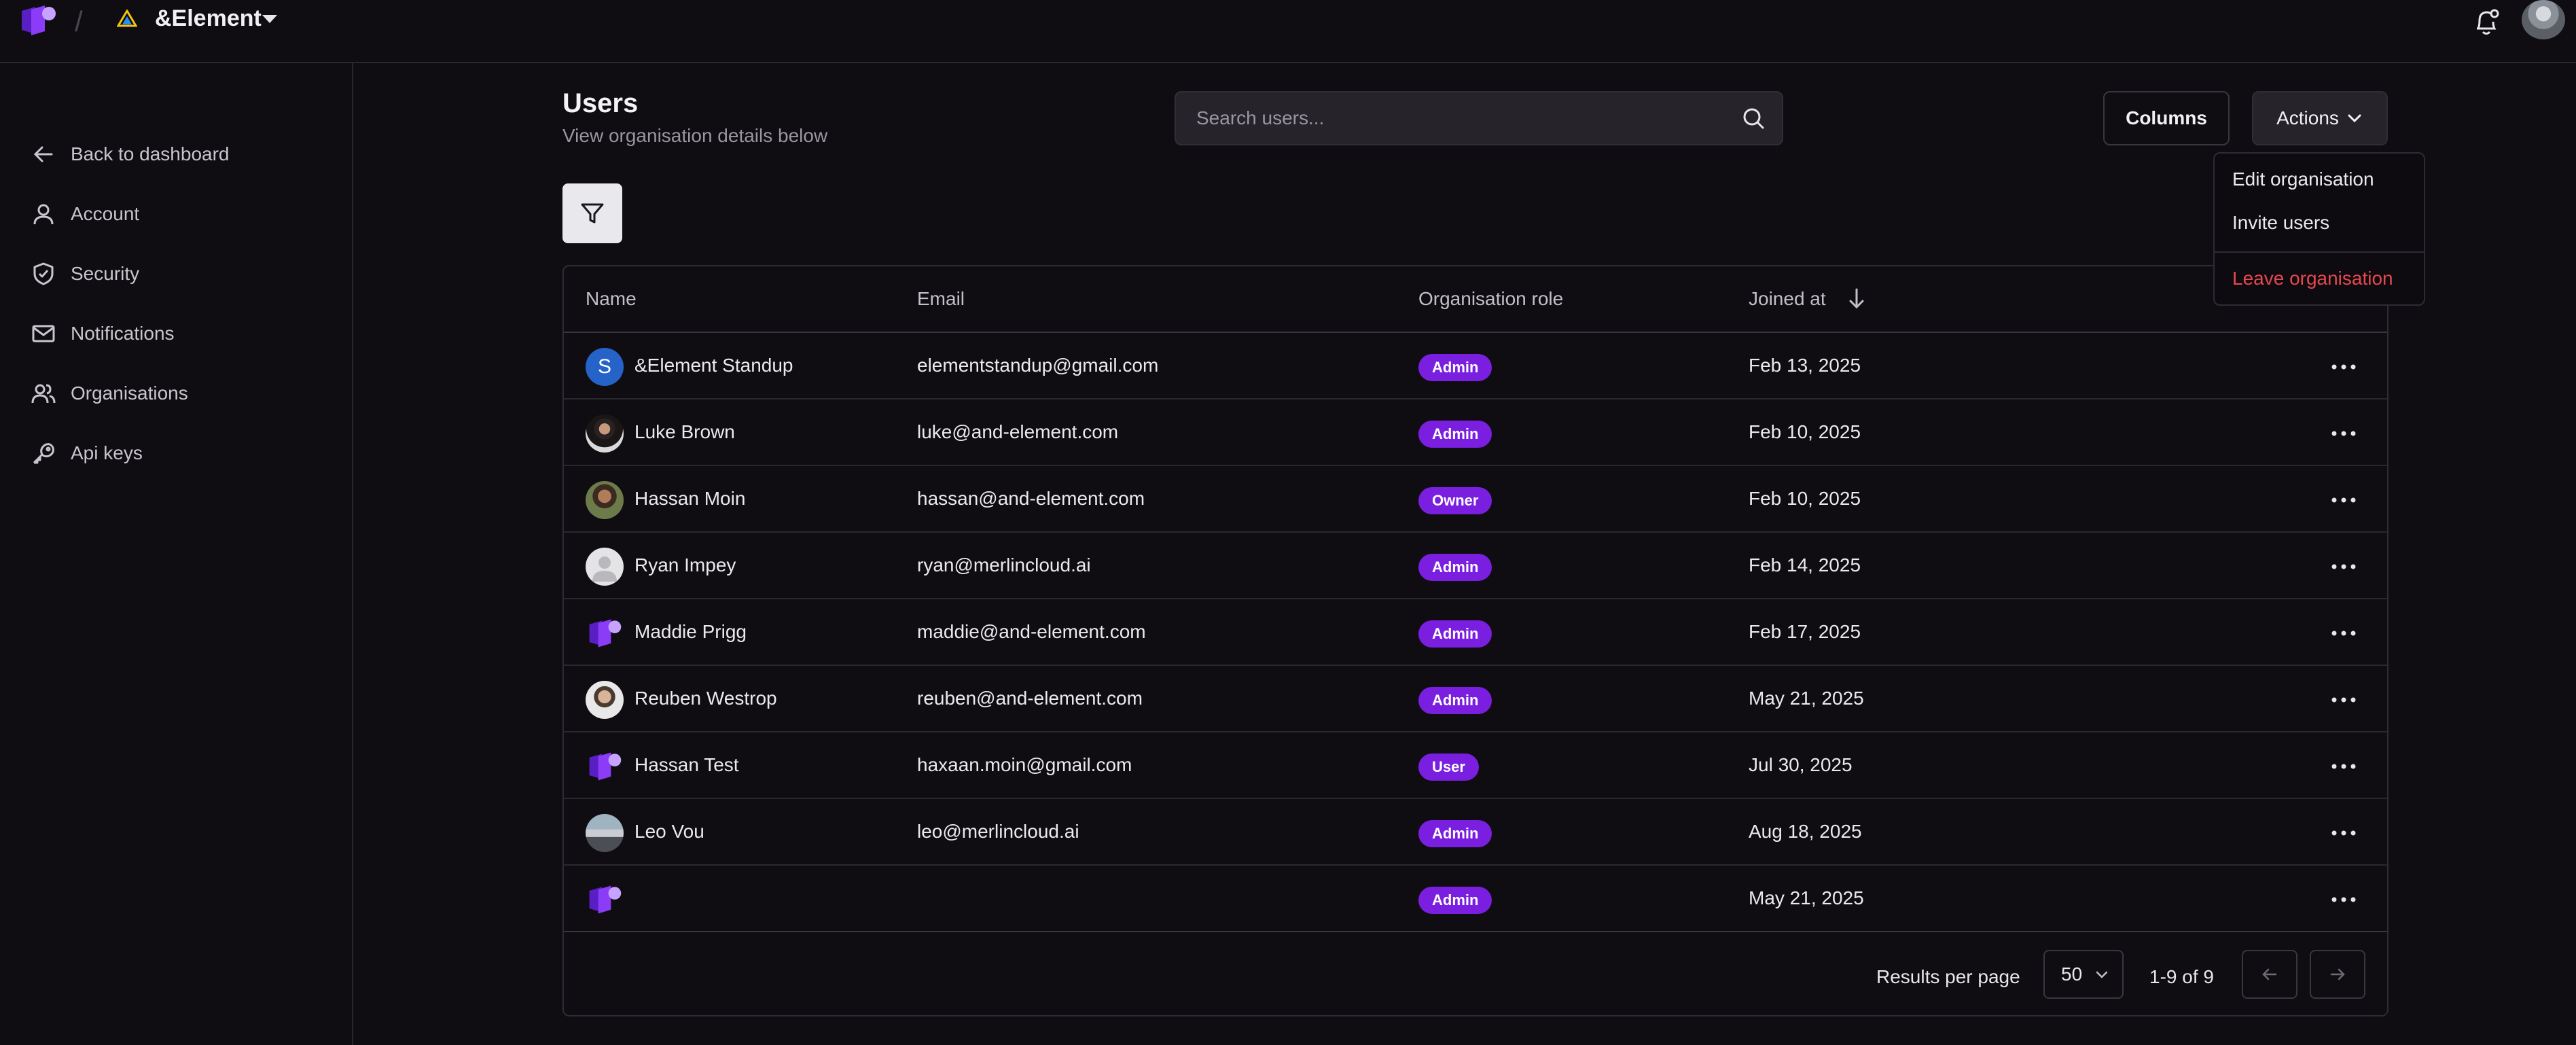 Image resolution: width=2576 pixels, height=1045 pixels. I want to click on menu-item-edit-organisation: Edit organisation, so click(2303, 179).